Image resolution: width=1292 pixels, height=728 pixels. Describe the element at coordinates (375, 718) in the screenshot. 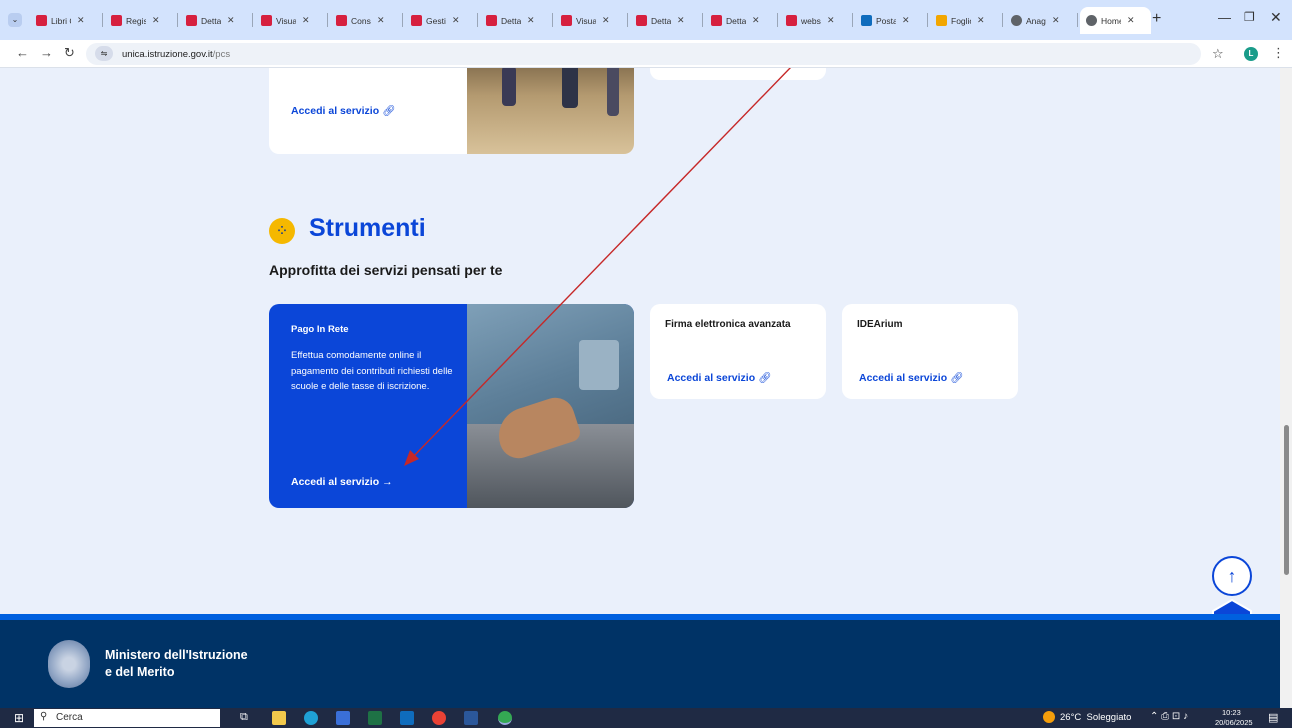

I see `excel-icon` at that location.